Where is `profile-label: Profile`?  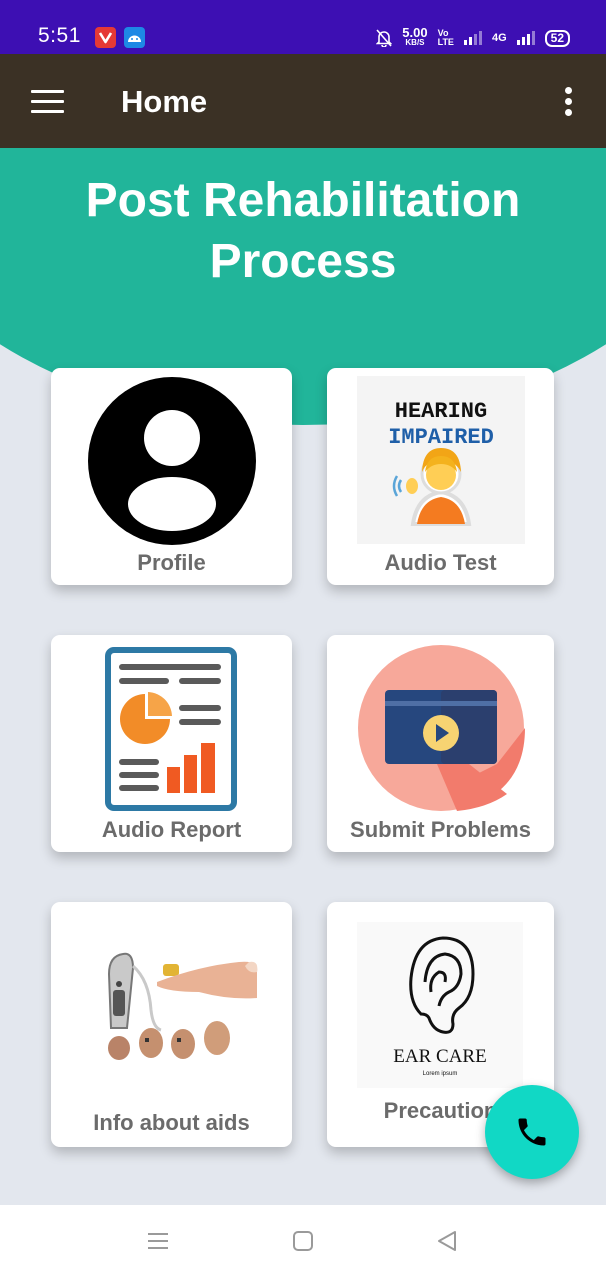 profile-label: Profile is located at coordinates (171, 562).